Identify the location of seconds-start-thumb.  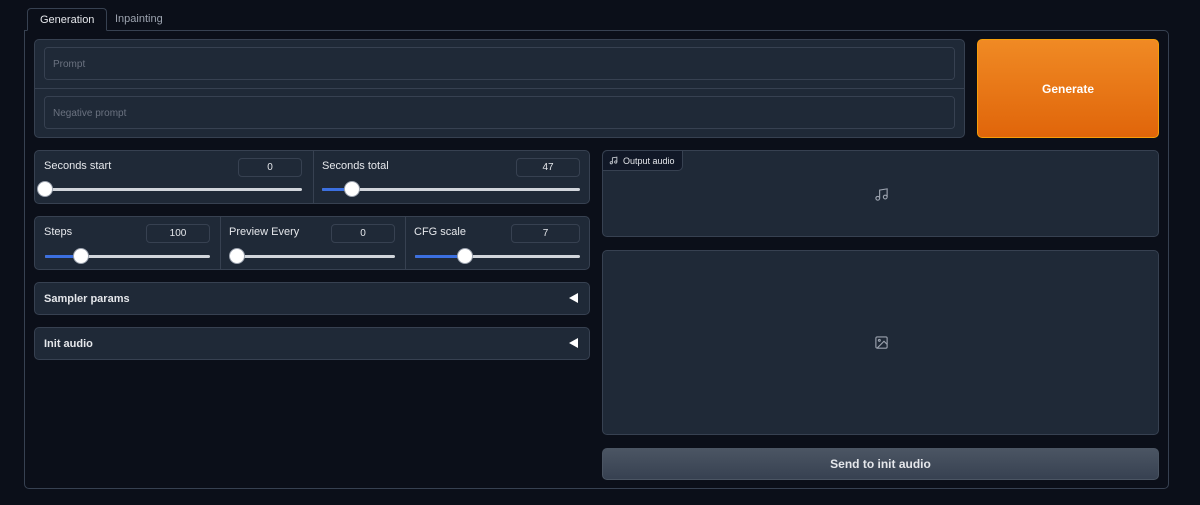
(45, 189).